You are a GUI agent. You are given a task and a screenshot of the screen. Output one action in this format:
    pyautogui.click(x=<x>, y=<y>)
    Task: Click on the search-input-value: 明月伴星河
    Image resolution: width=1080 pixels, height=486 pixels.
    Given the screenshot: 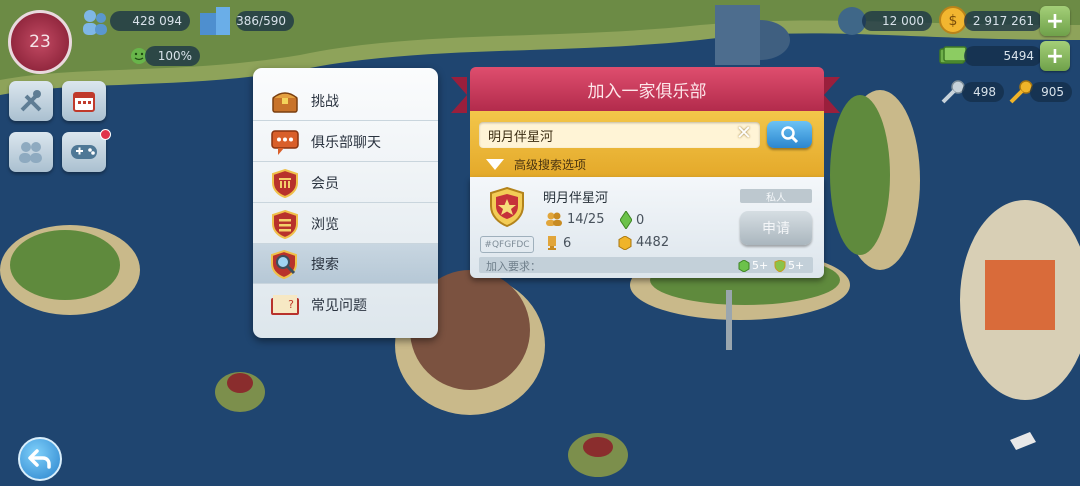 What is the action you would take?
    pyautogui.click(x=521, y=137)
    